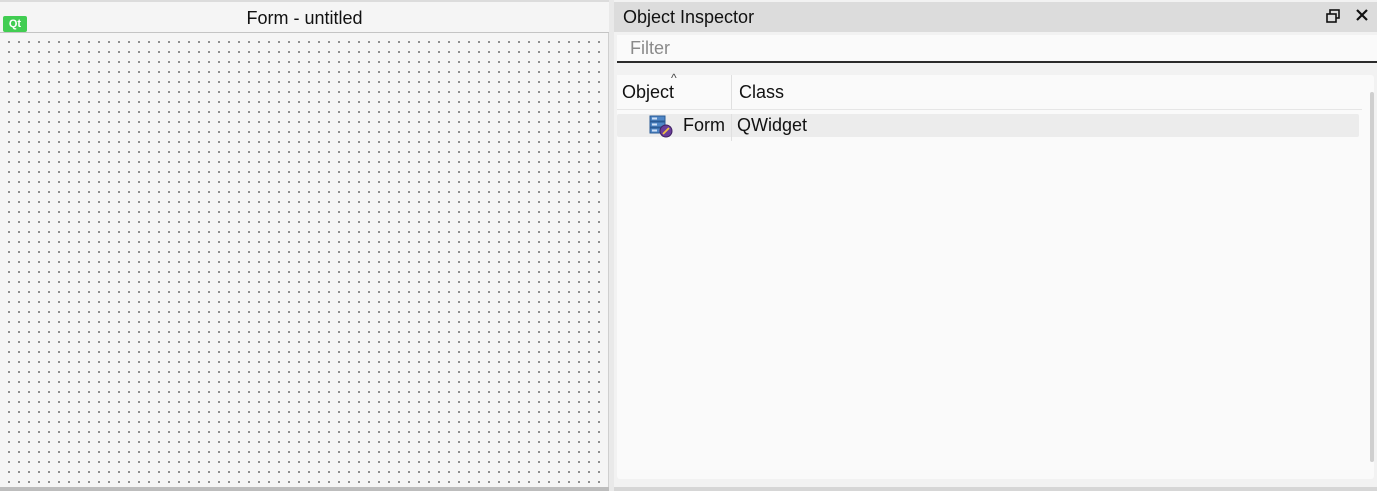  What do you see at coordinates (661, 126) in the screenshot?
I see `widget-form-icon` at bounding box center [661, 126].